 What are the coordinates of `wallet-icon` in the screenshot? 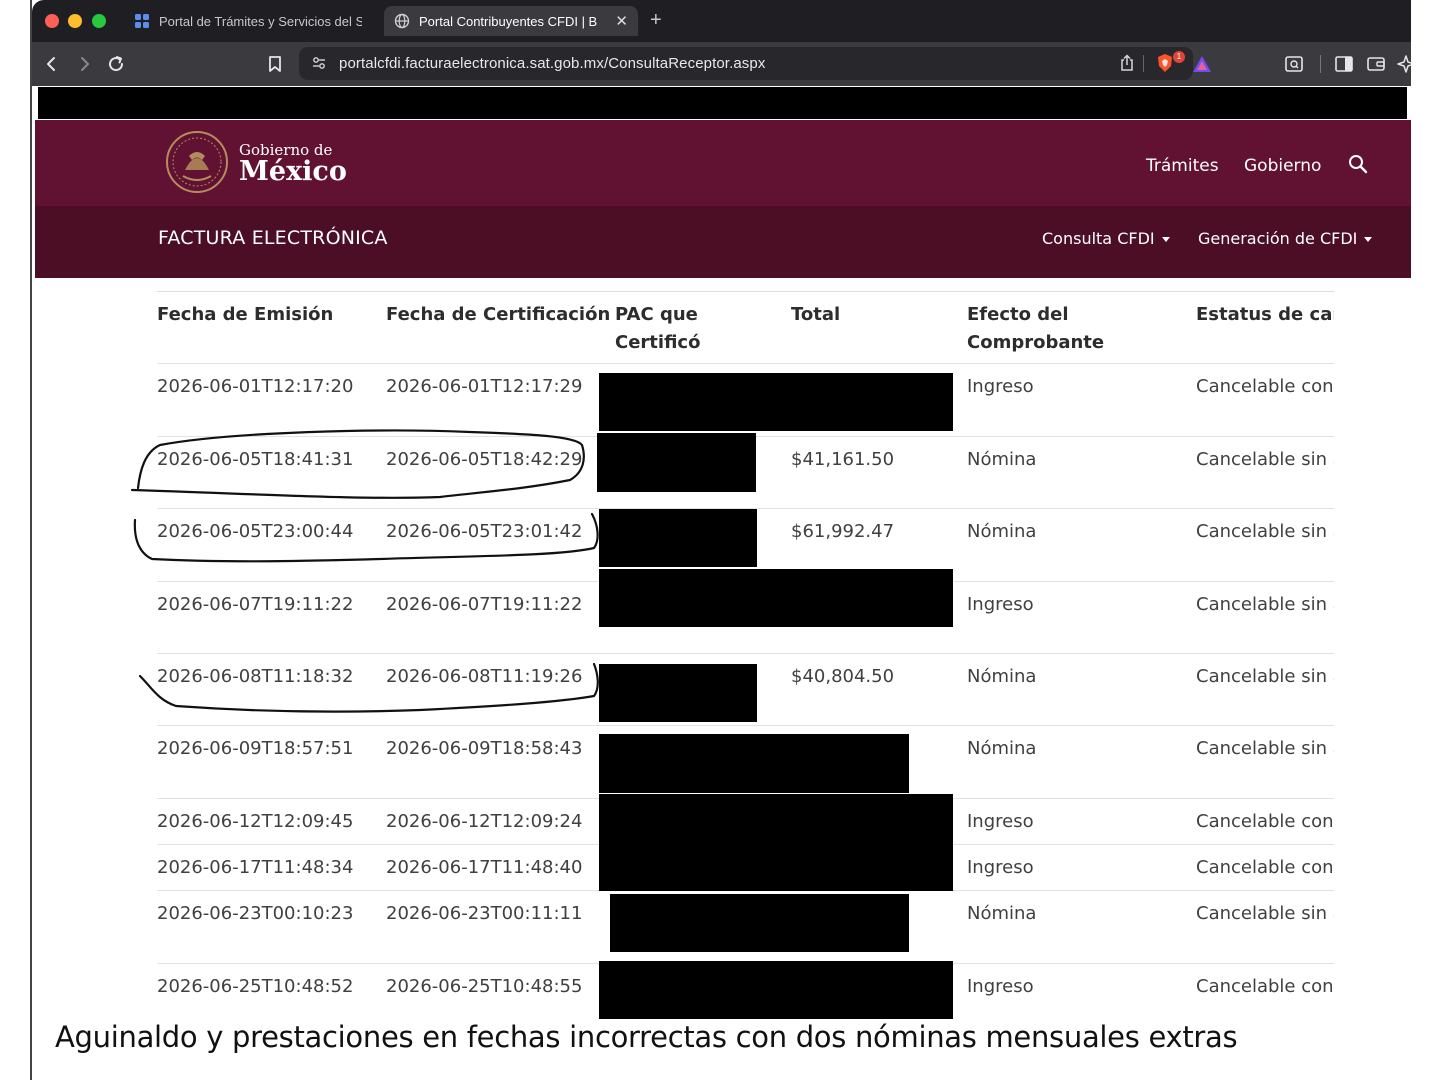 It's located at (1376, 64).